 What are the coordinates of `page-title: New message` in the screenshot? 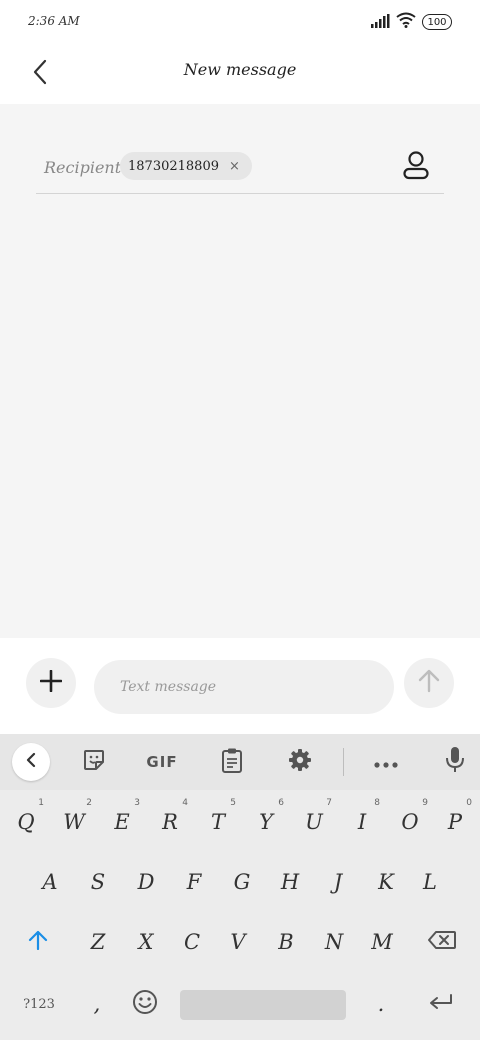 It's located at (240, 69).